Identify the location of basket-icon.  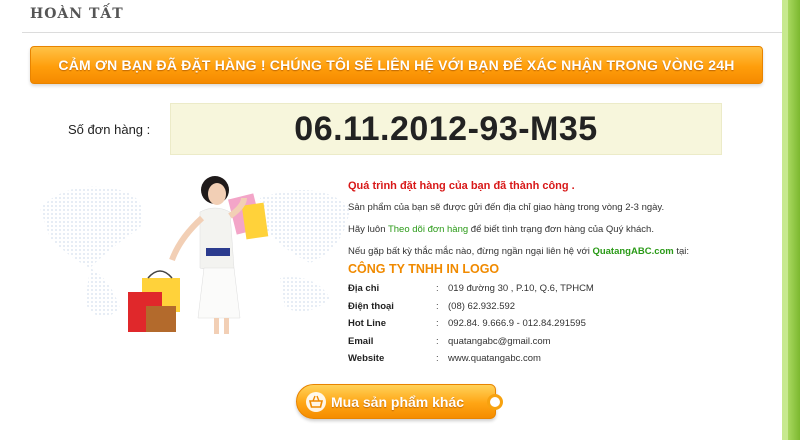
(316, 401).